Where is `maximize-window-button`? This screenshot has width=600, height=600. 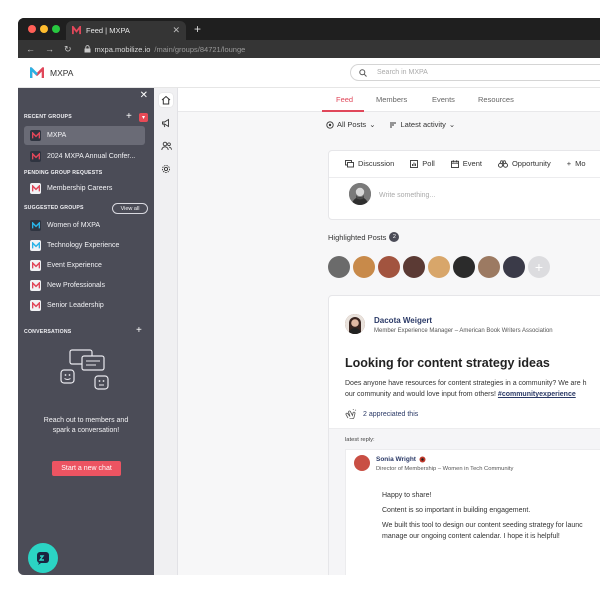 maximize-window-button is located at coordinates (56, 29).